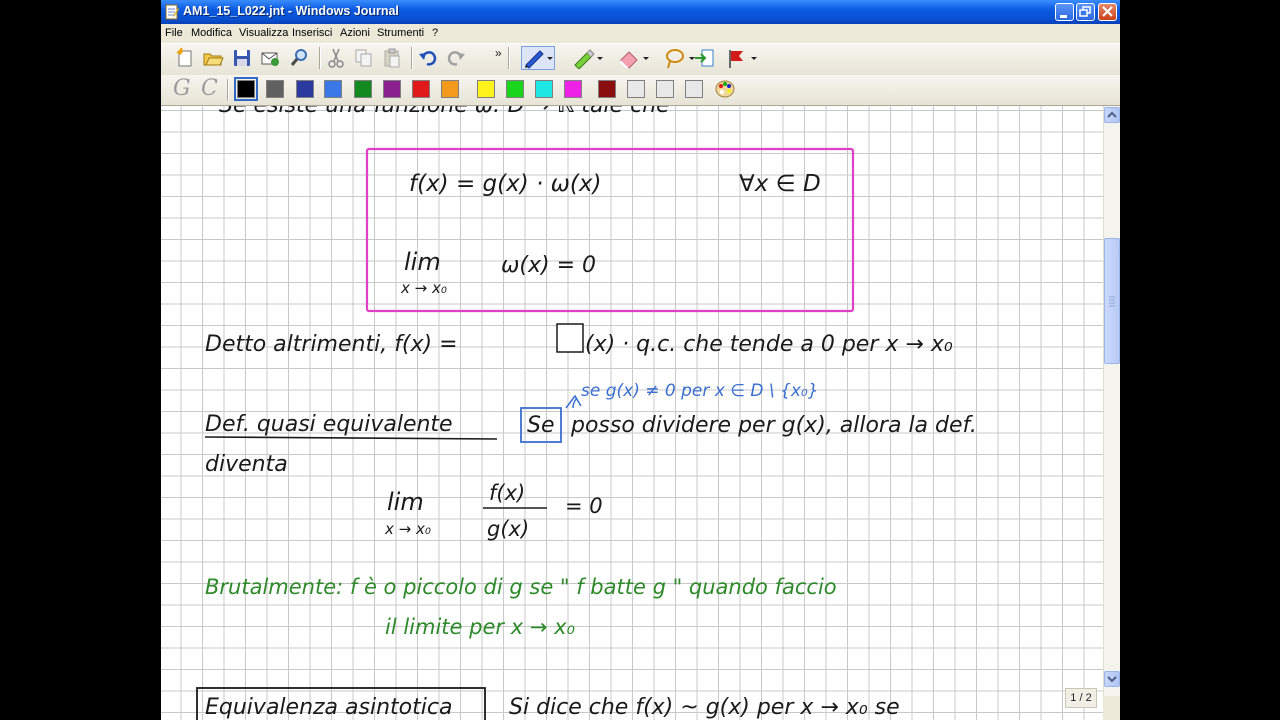  I want to click on equiv-text: Si dice che f(x) ~ g(x) per x → x₀ se, so click(704, 707).